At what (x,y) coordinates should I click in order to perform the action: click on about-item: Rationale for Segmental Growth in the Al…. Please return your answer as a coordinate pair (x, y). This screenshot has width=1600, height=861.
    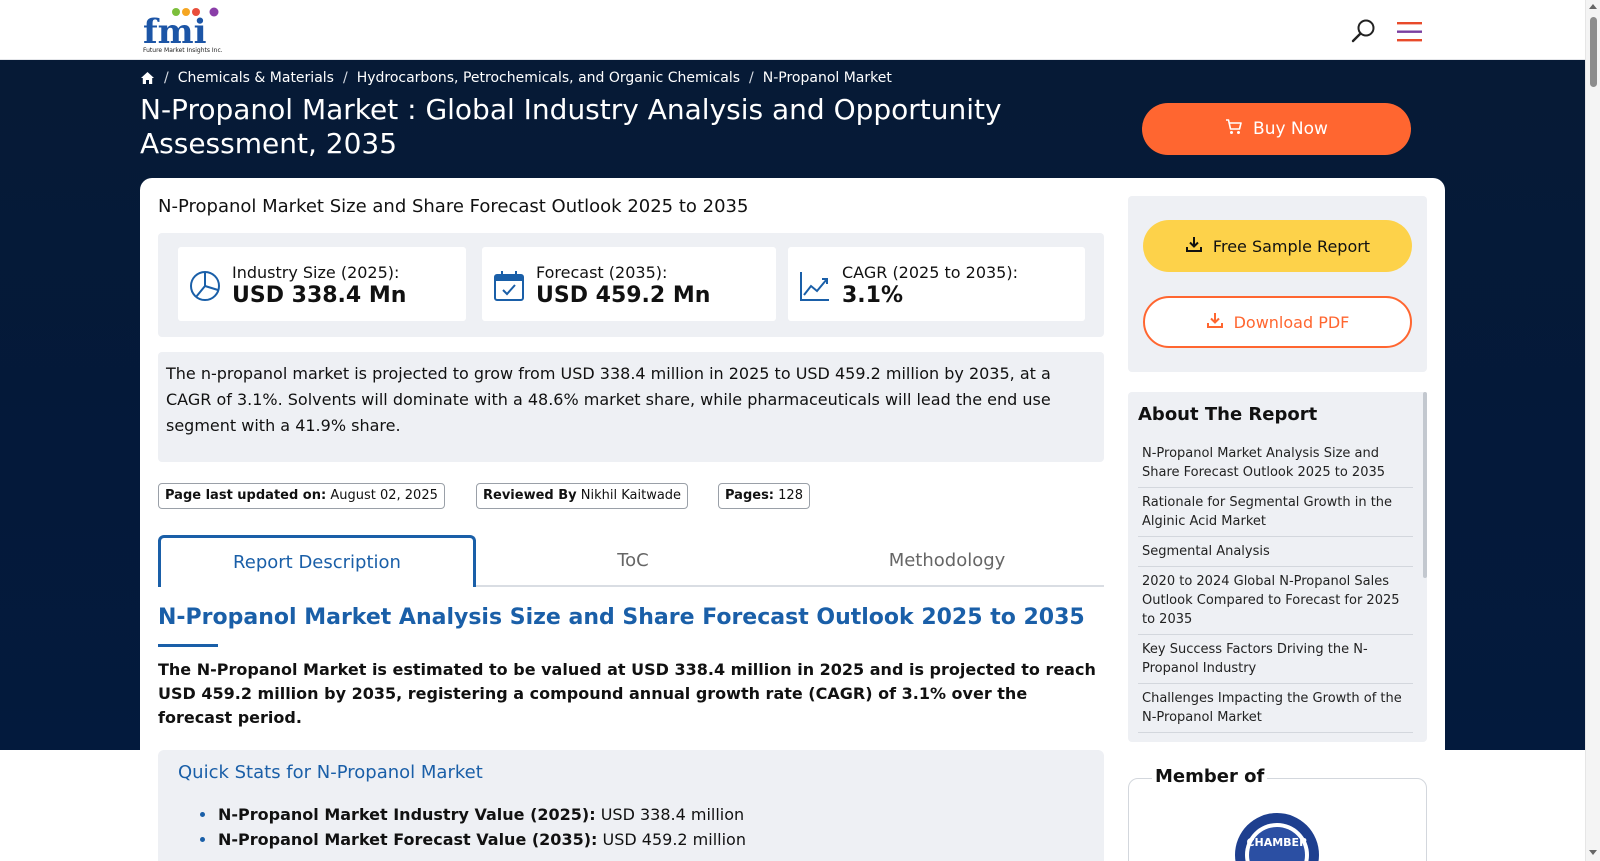
    Looking at the image, I should click on (1275, 512).